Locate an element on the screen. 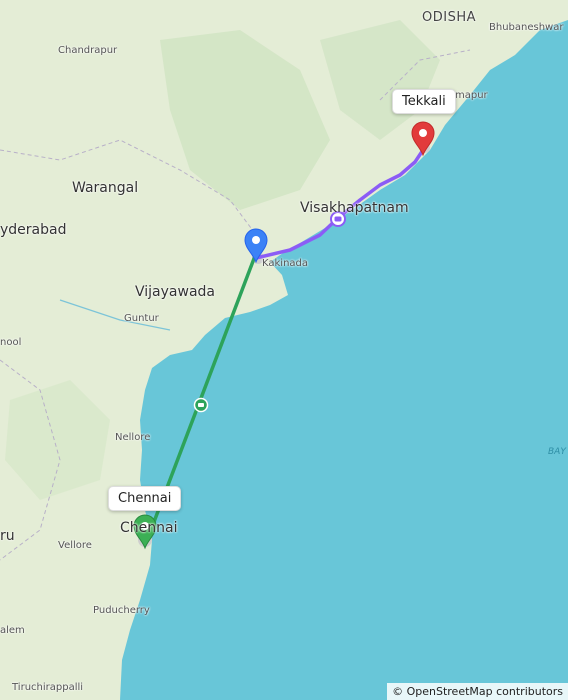 The image size is (568, 700). place-hyderabad: yderabad is located at coordinates (33, 230).